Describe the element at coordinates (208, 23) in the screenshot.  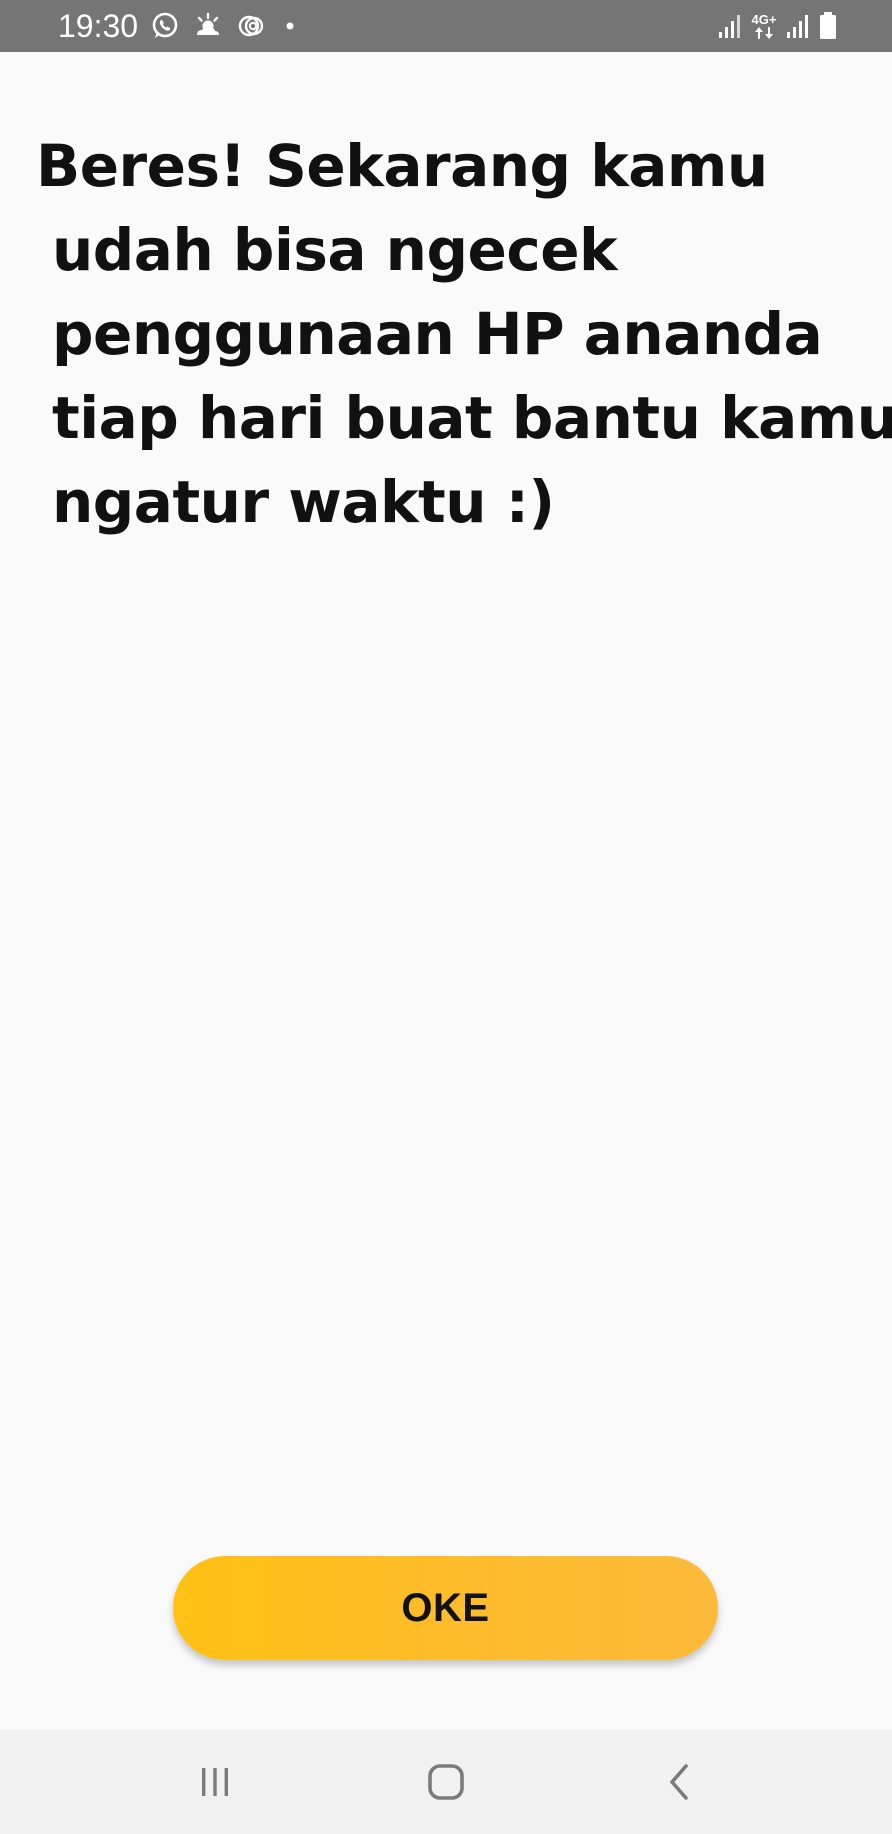
I see `weather-sun-cloud-icon` at that location.